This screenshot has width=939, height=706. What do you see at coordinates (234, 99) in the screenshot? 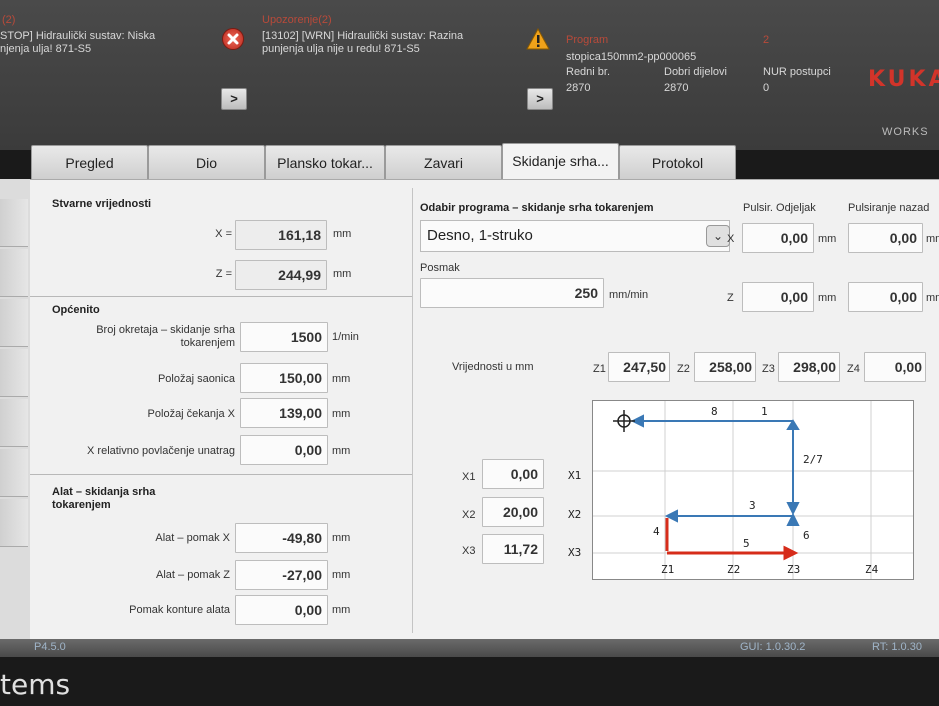
I see `error-next-button: >` at bounding box center [234, 99].